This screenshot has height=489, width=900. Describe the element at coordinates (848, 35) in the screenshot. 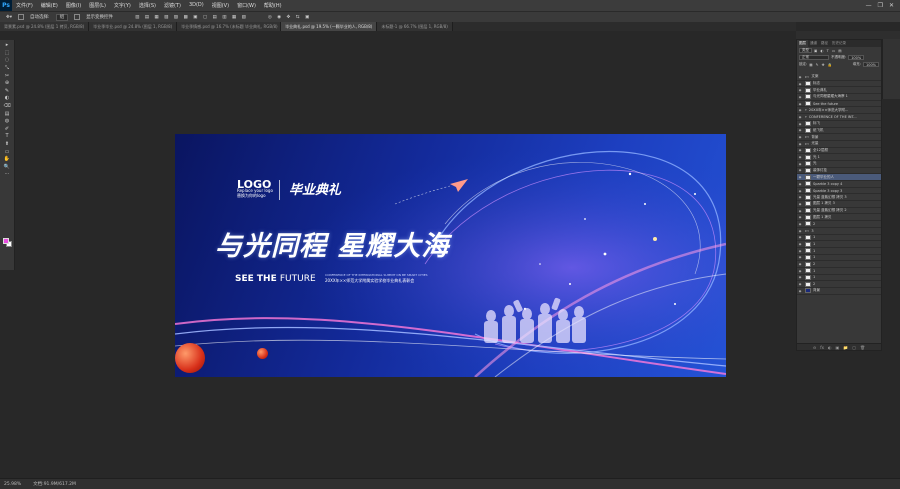

I see `panel-collapse-bar` at that location.